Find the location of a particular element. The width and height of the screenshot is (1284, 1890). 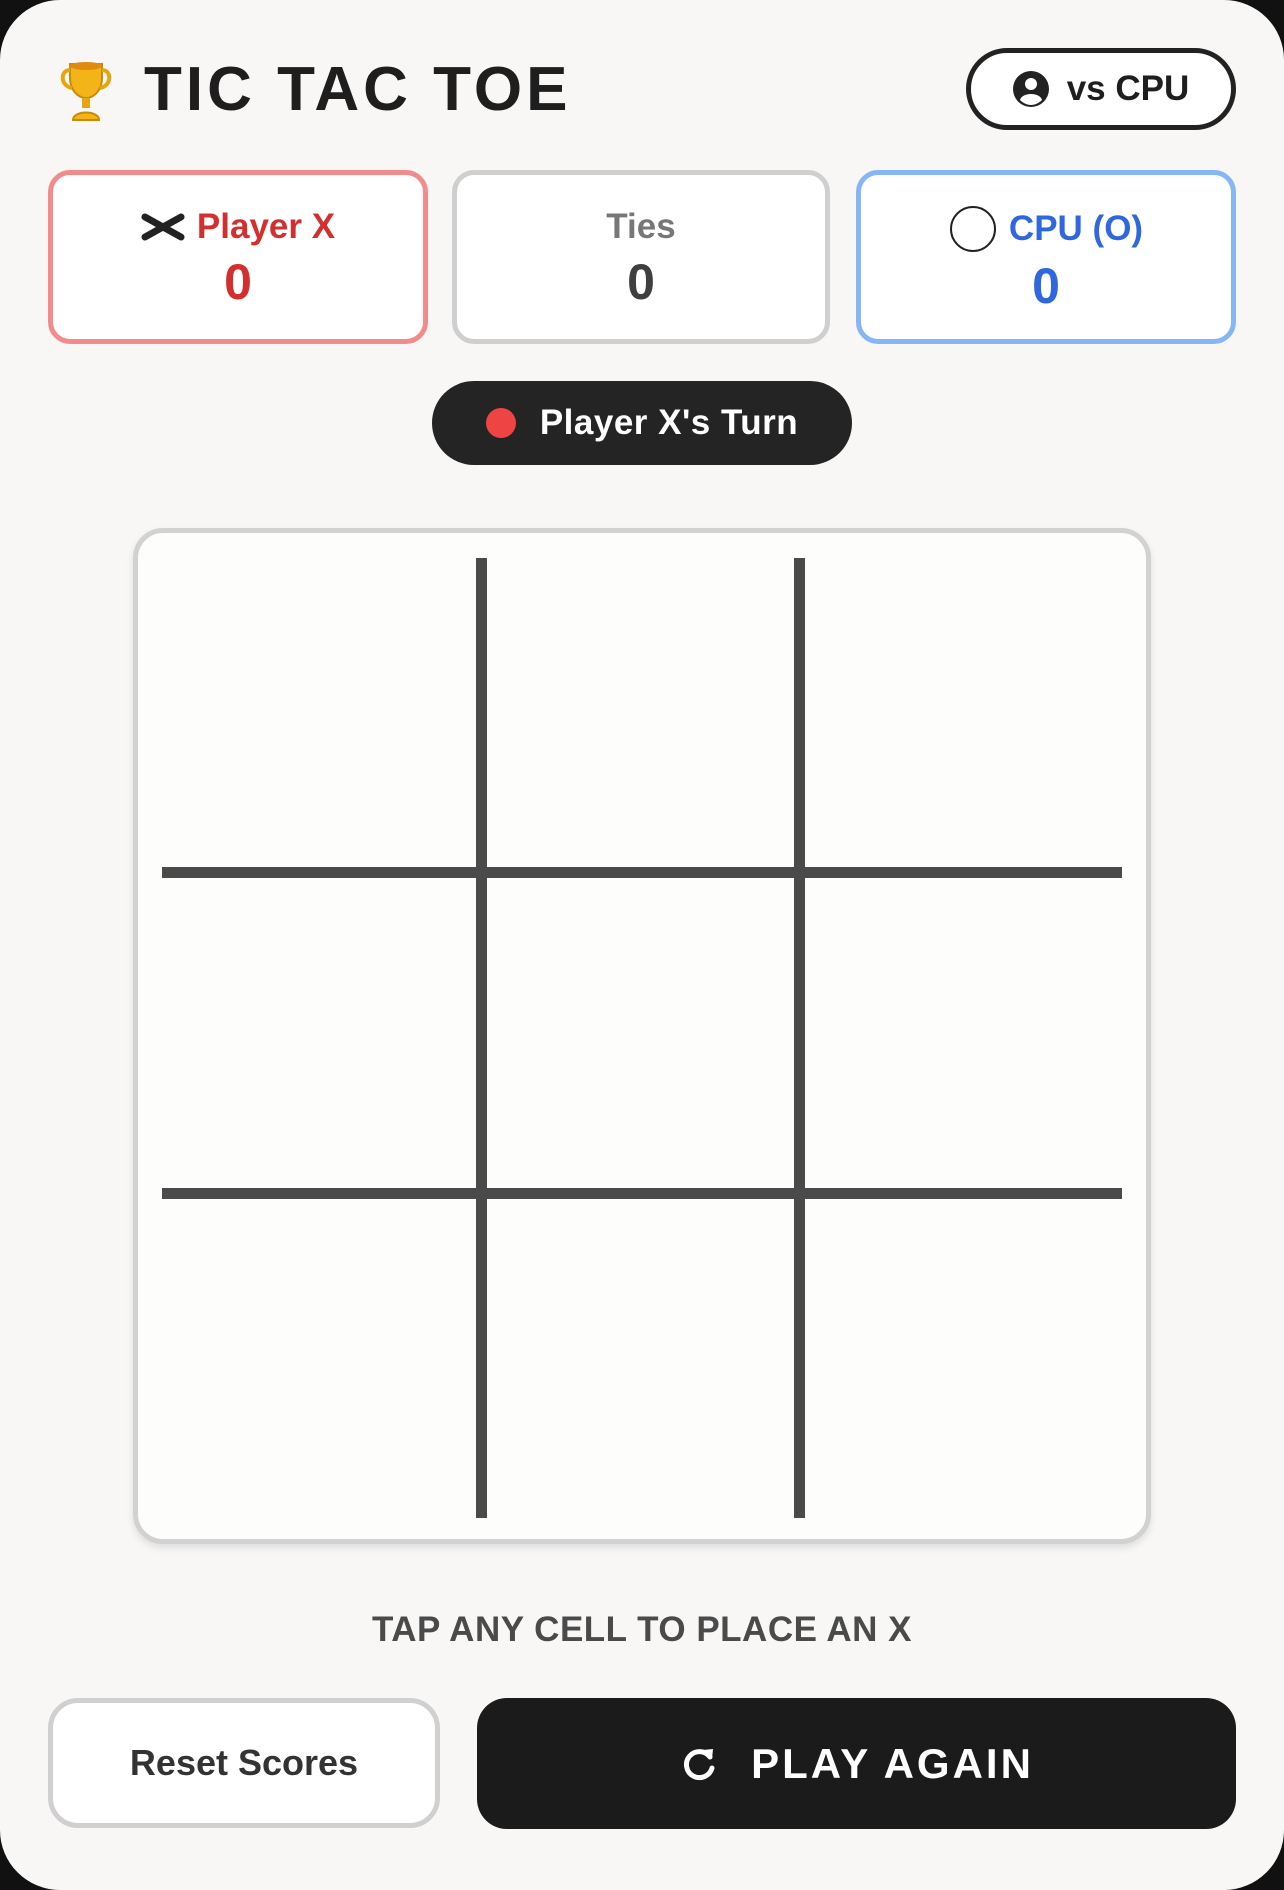

score-card-player-x: Player X 0 is located at coordinates (238, 257).